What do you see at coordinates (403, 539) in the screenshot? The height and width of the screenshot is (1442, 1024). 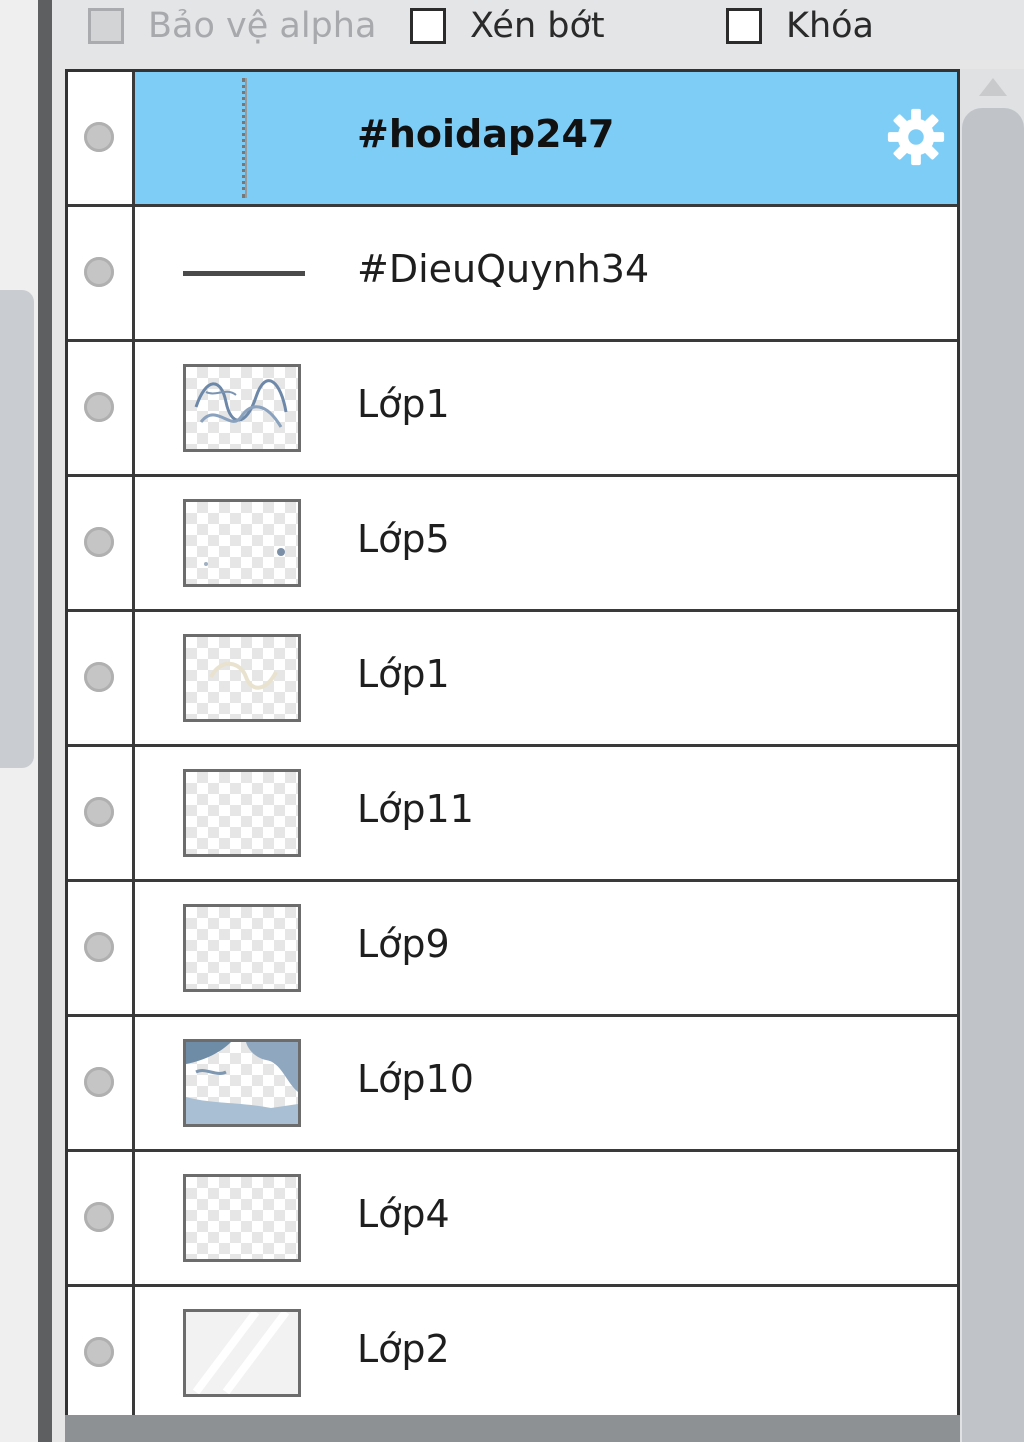 I see `layer-name: Lớp5` at bounding box center [403, 539].